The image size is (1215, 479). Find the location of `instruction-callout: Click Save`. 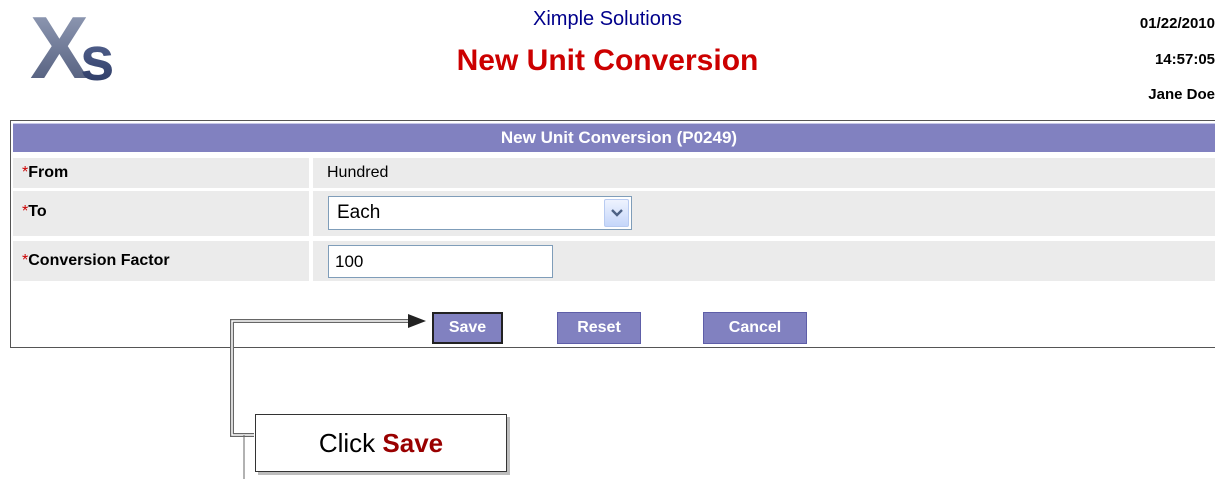

instruction-callout: Click Save is located at coordinates (381, 443).